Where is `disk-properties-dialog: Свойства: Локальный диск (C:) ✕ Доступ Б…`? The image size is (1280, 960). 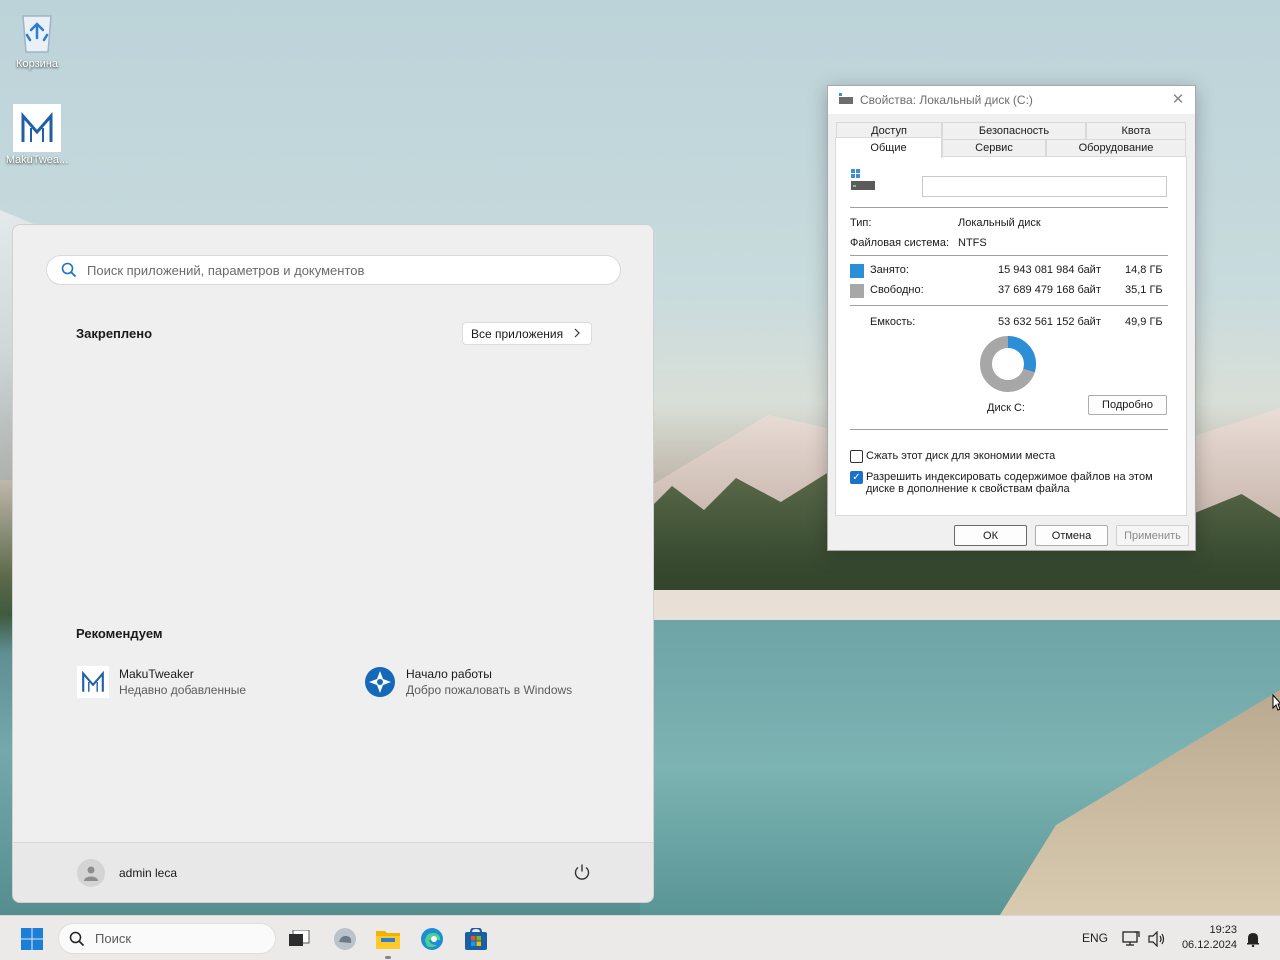 disk-properties-dialog: Свойства: Локальный диск (C:) ✕ Доступ Б… is located at coordinates (1011, 318).